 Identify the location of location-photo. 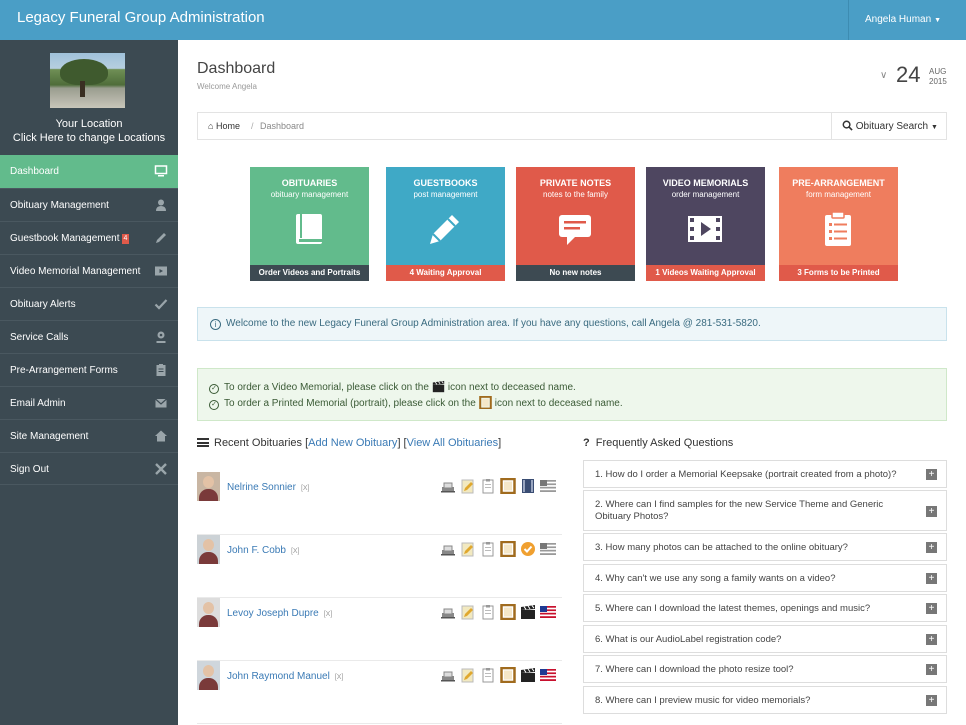
(87, 80).